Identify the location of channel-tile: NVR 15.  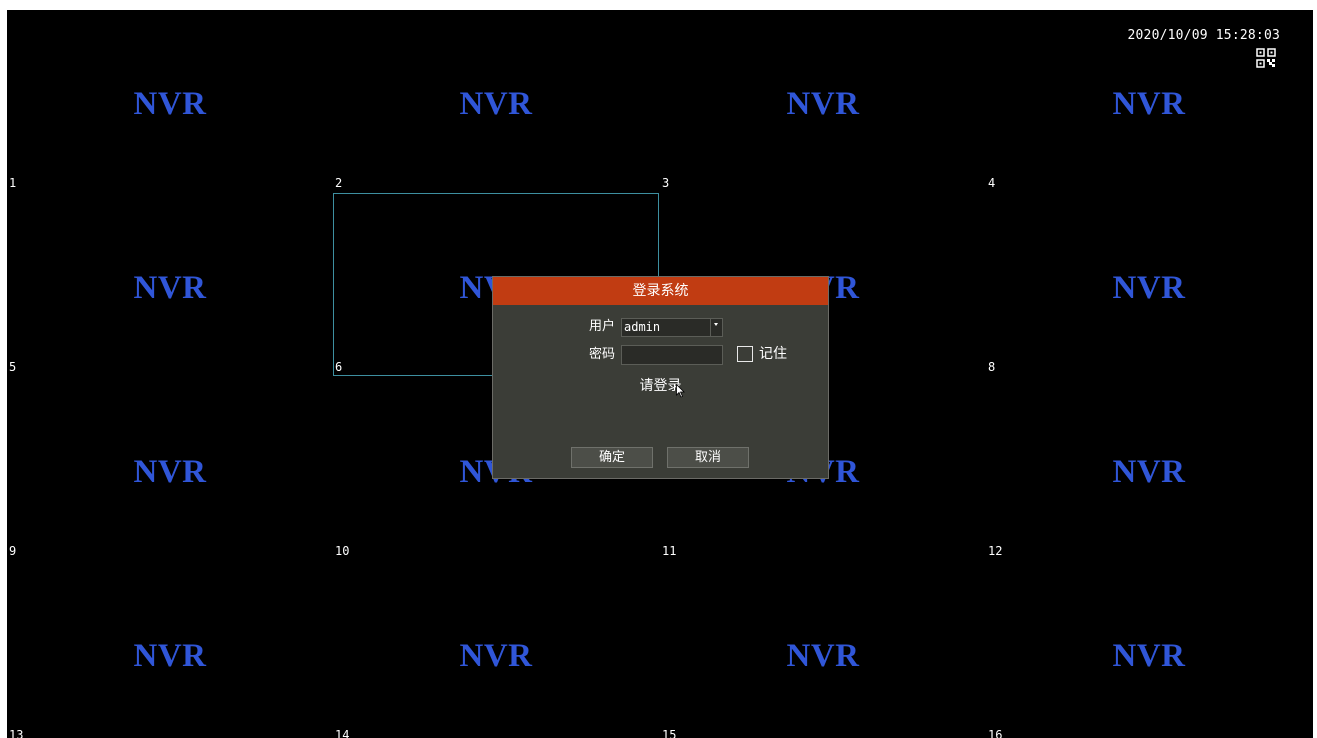
(823, 650).